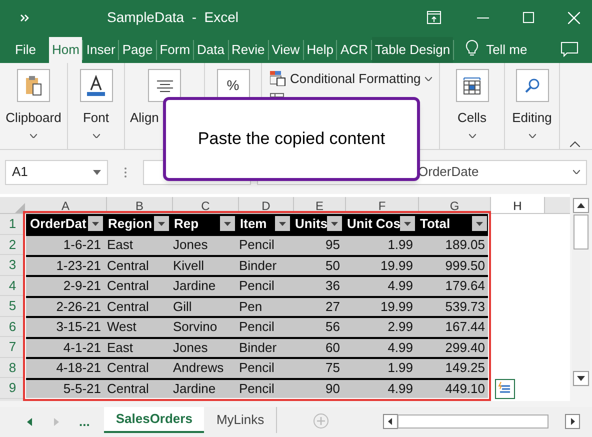  What do you see at coordinates (29, 422) in the screenshot?
I see `previous-sheet-icon` at bounding box center [29, 422].